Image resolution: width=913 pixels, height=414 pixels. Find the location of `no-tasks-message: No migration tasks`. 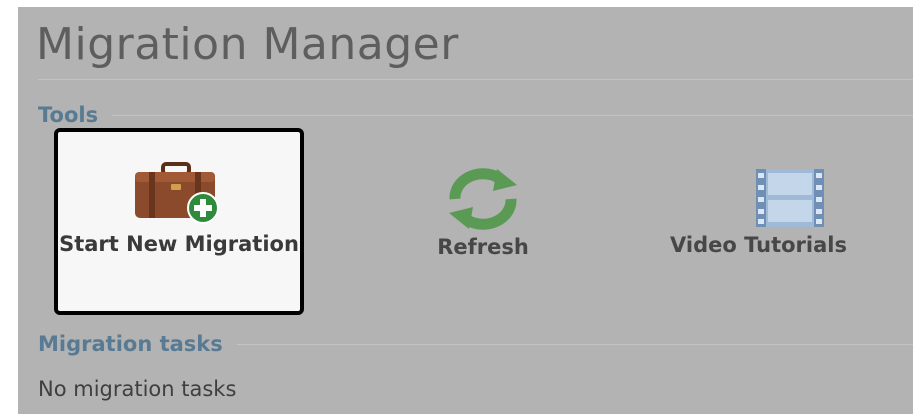

no-tasks-message: No migration tasks is located at coordinates (137, 389).